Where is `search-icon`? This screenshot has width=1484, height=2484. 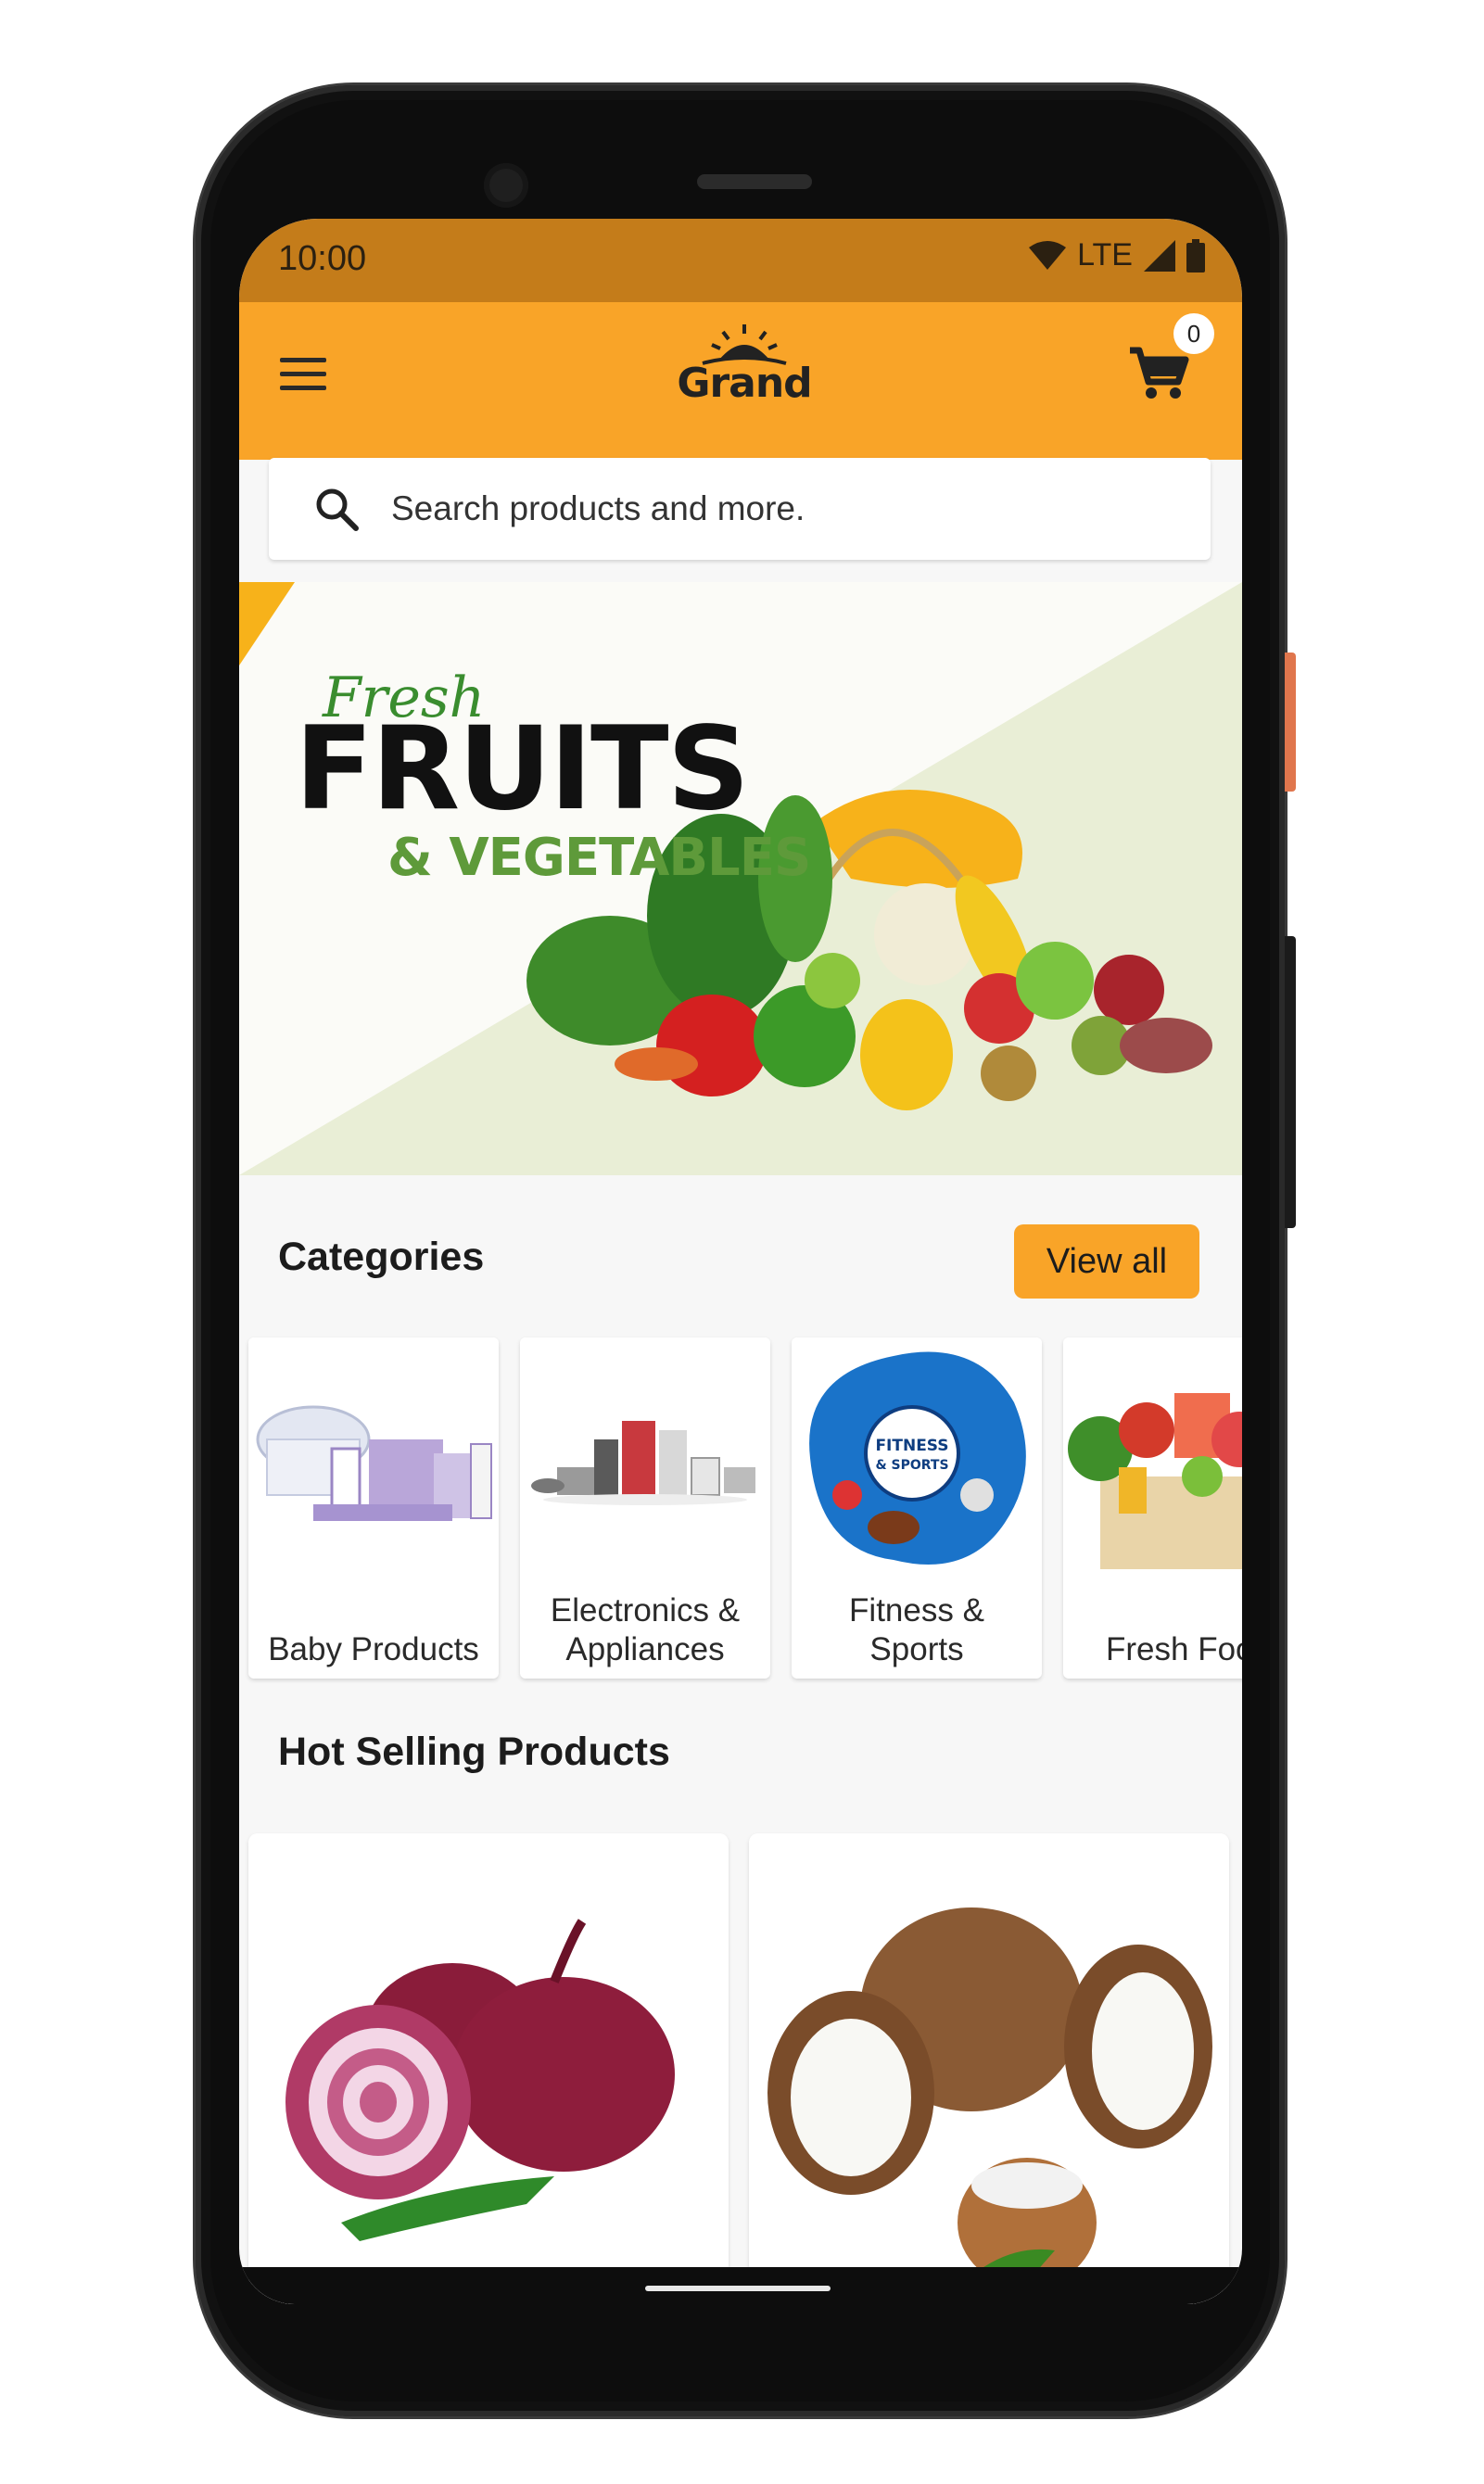 search-icon is located at coordinates (337, 509).